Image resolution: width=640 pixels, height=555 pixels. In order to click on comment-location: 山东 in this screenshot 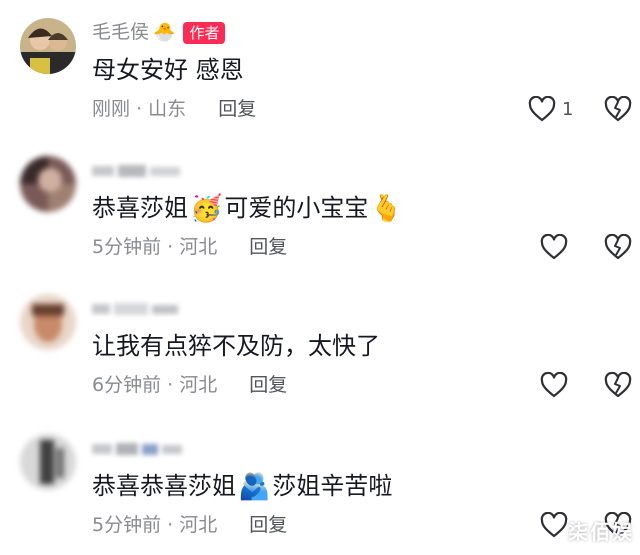, I will do `click(167, 109)`.